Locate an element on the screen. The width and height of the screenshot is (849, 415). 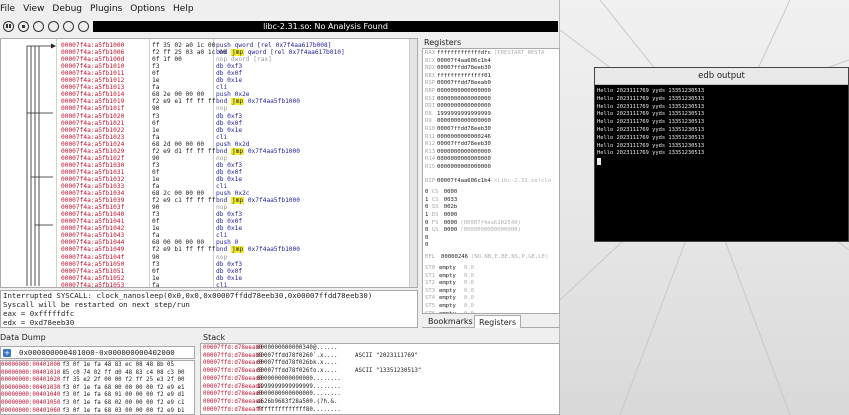
segment-row: 1 CS 0033 is located at coordinates (441, 201).